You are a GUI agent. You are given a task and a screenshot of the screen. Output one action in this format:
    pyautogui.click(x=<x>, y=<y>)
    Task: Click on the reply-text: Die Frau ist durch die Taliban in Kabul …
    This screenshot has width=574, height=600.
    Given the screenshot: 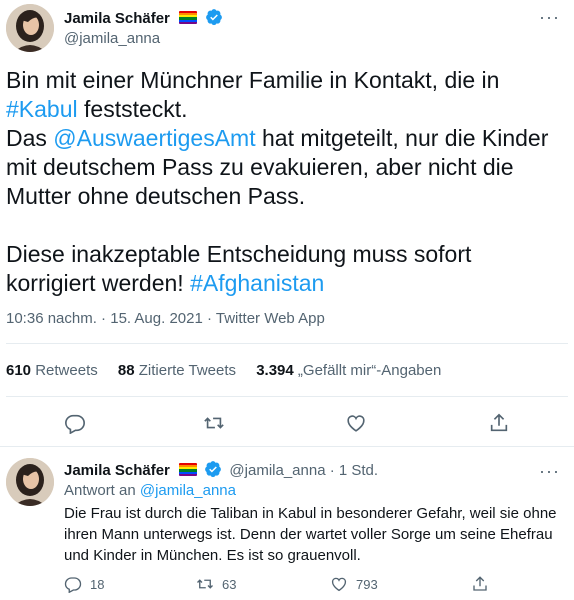 What is the action you would take?
    pyautogui.click(x=310, y=534)
    